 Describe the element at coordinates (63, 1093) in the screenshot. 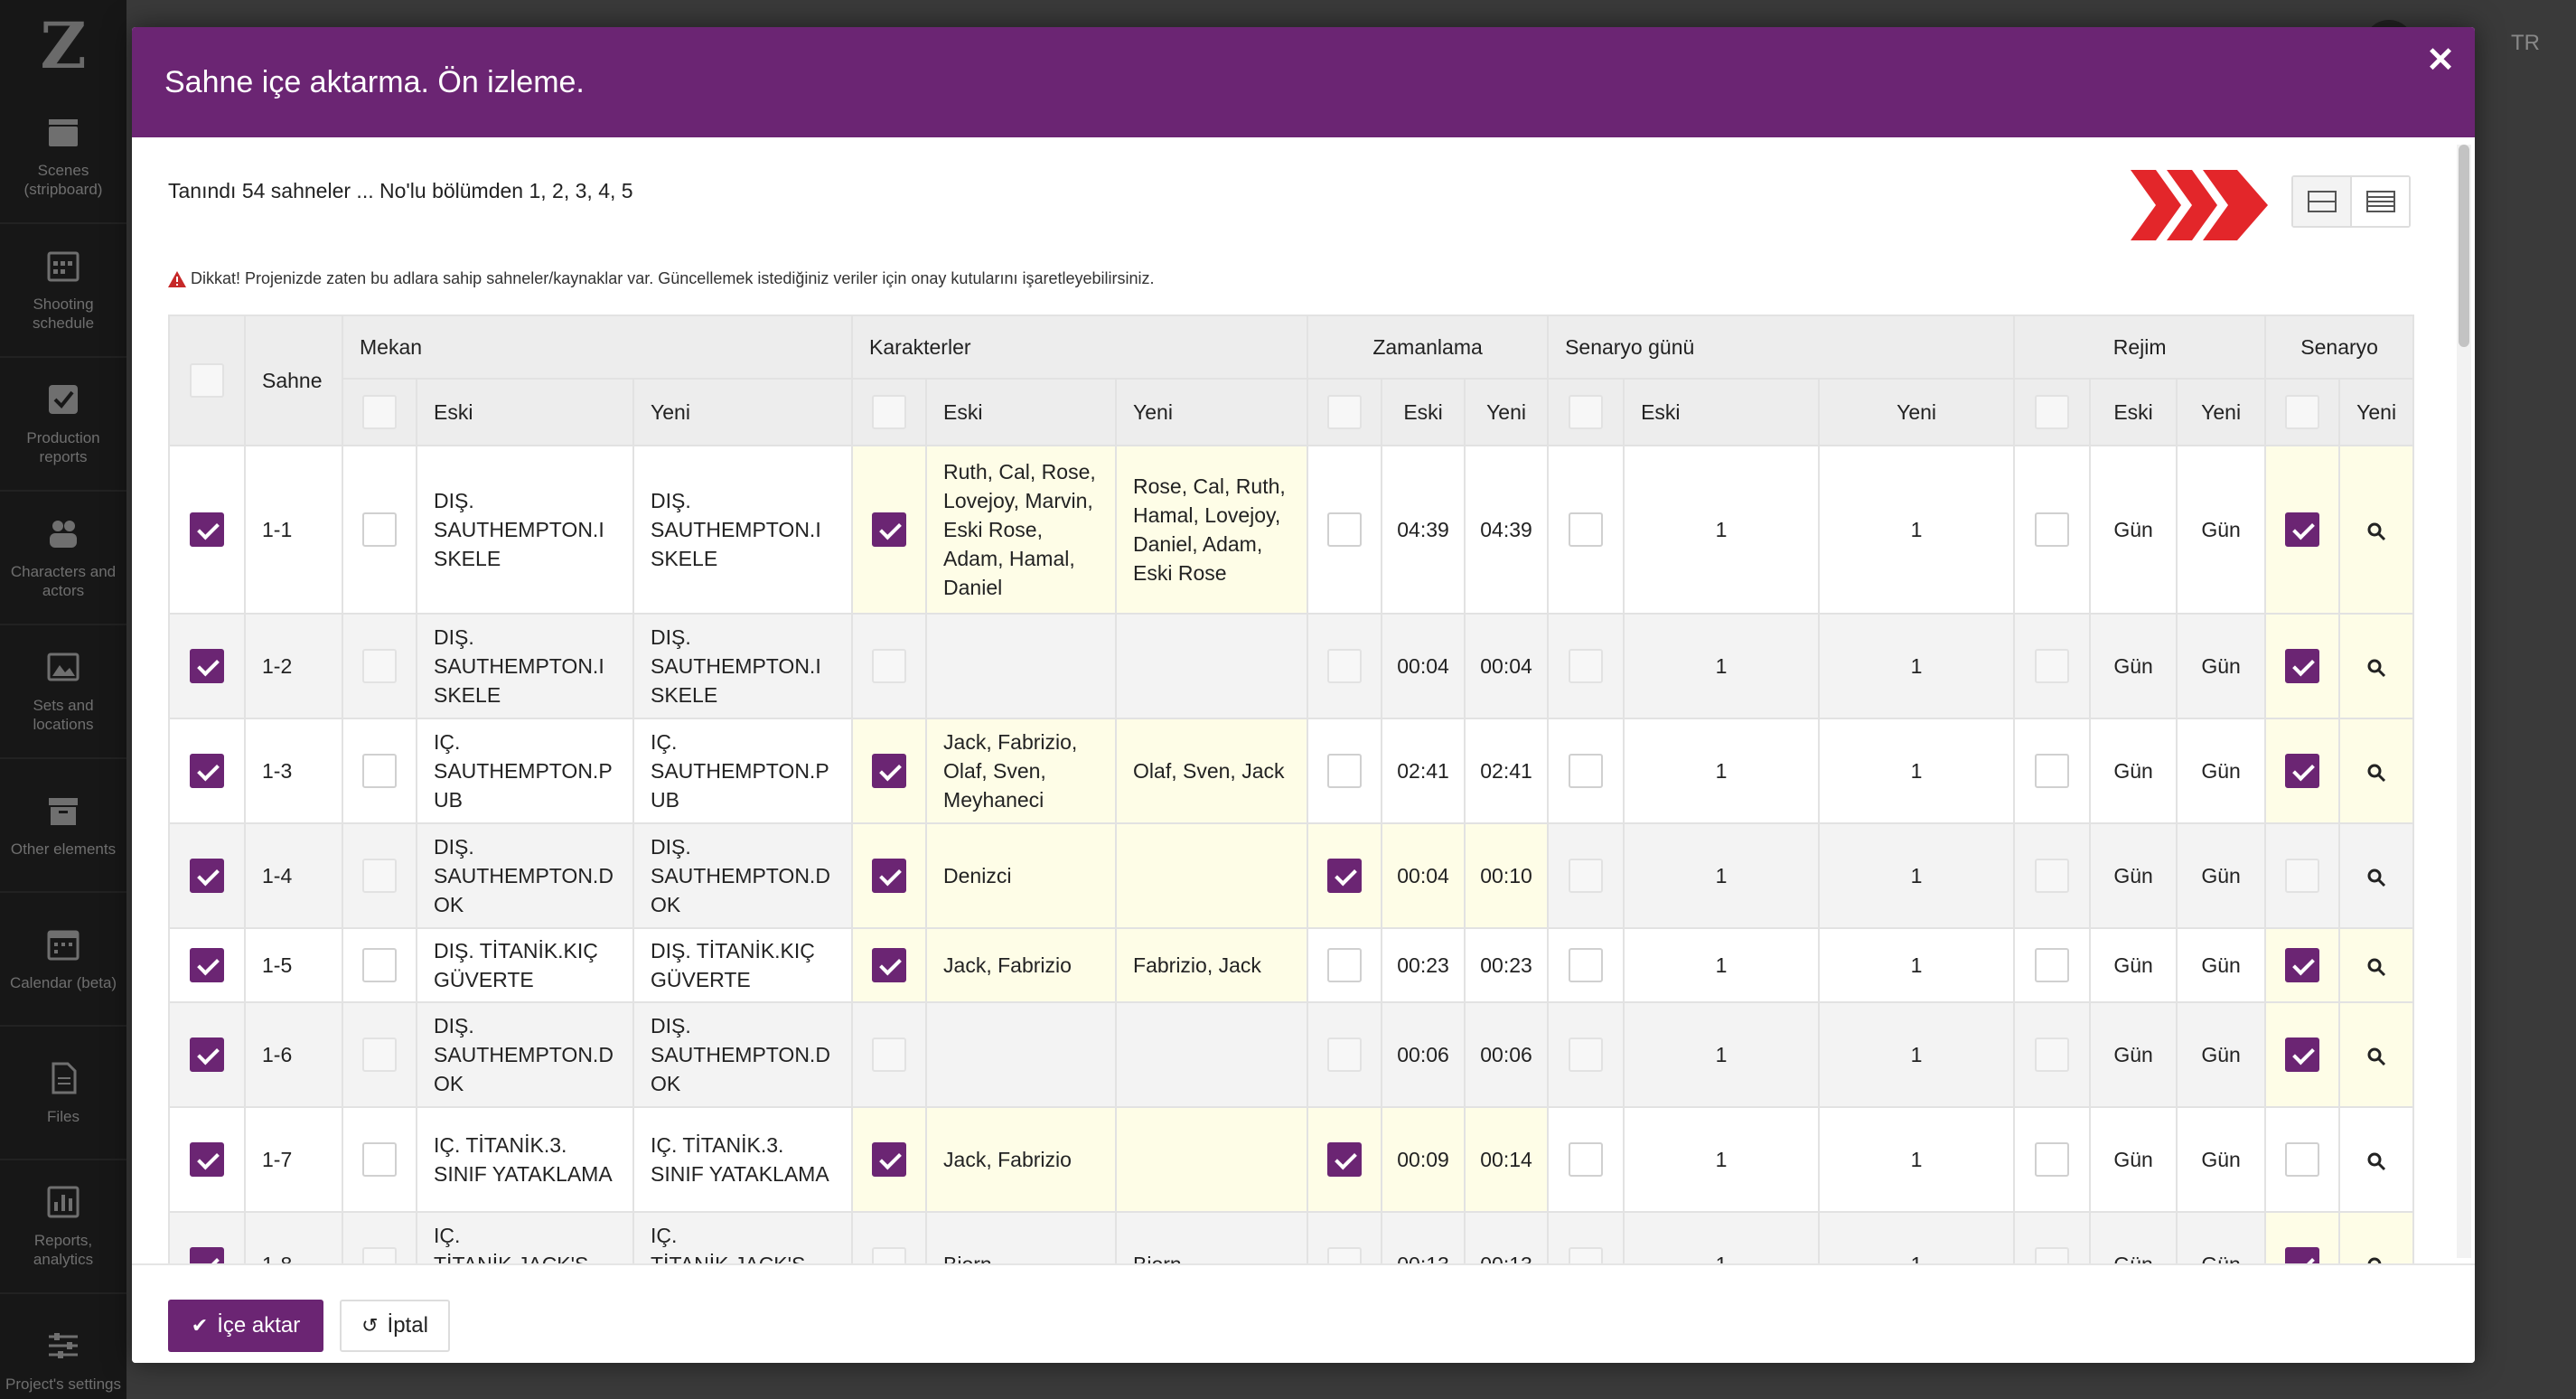

I see `sidebar-item-files: Files` at that location.